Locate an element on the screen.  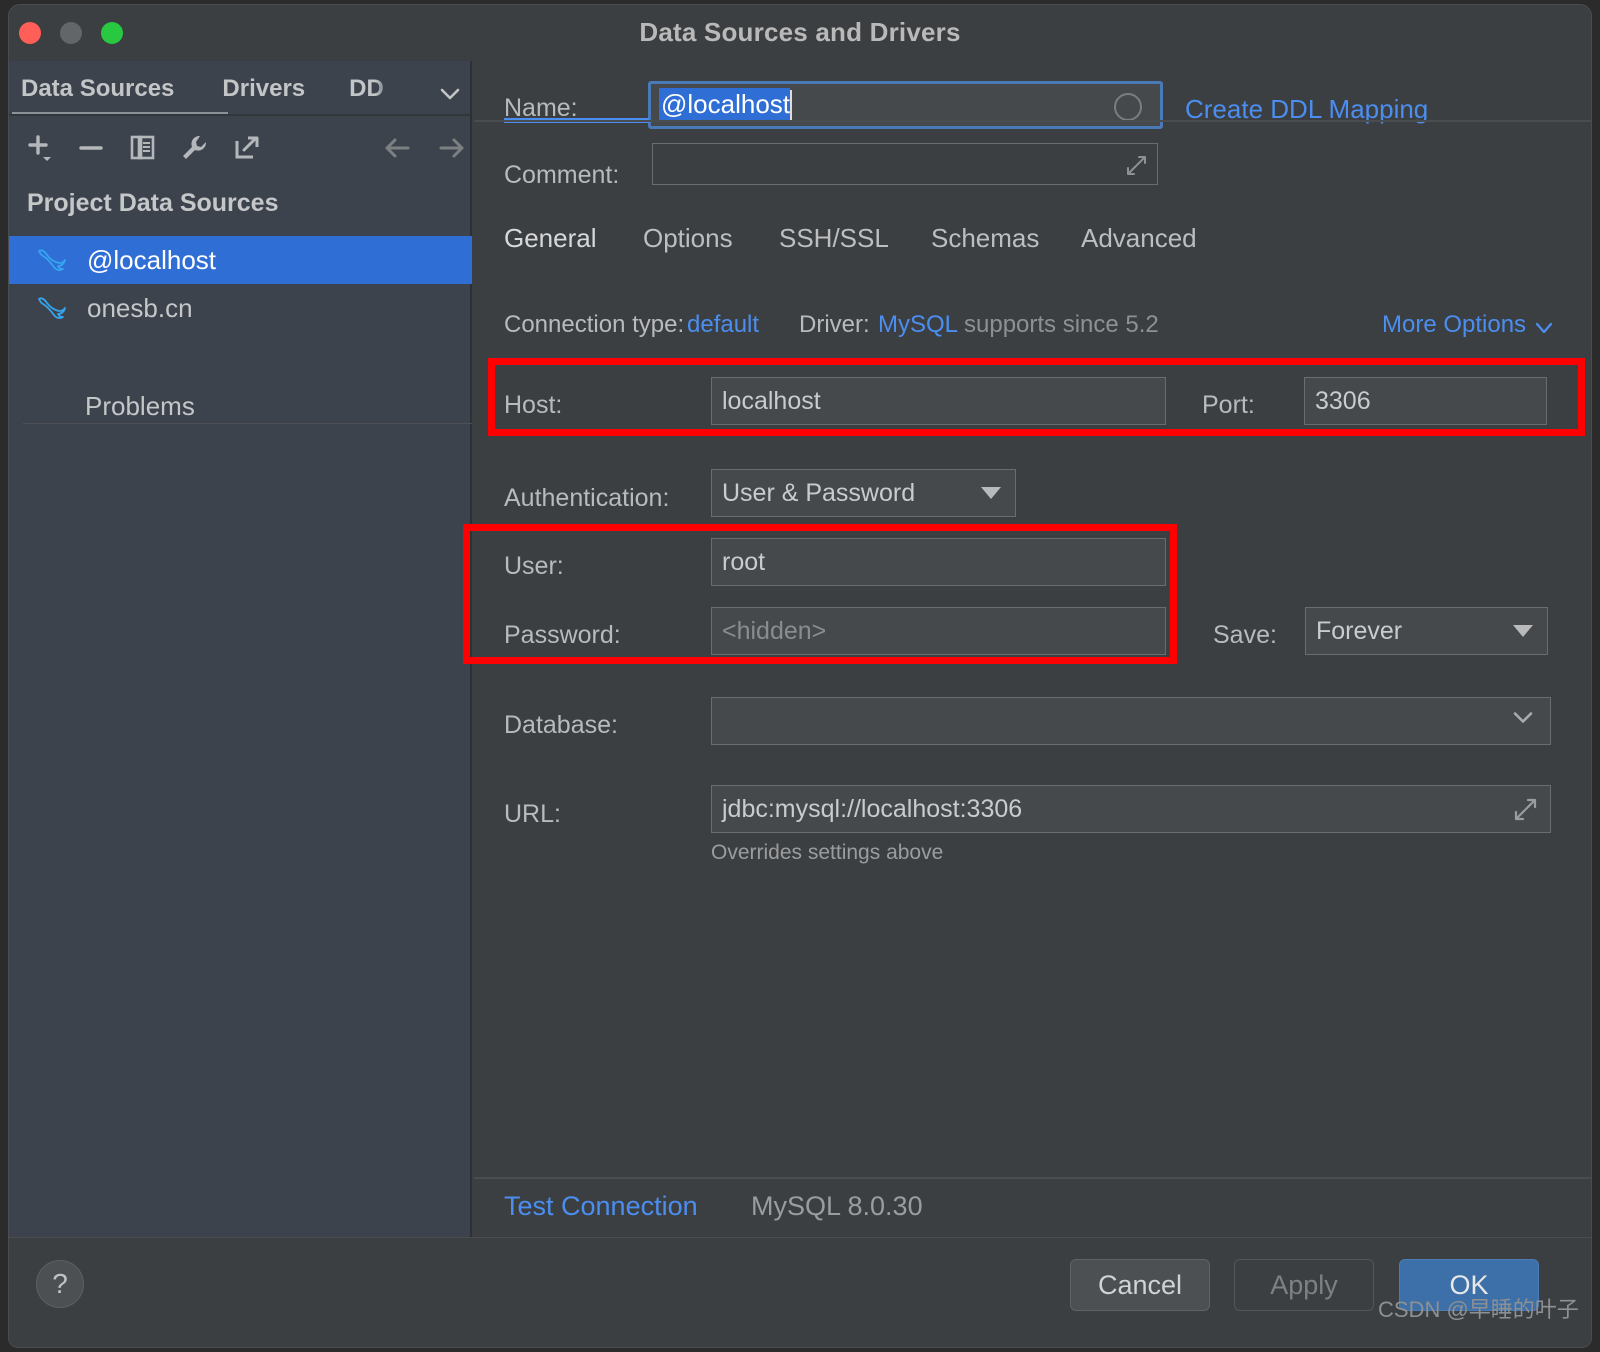
duplicate-button is located at coordinates (143, 148).